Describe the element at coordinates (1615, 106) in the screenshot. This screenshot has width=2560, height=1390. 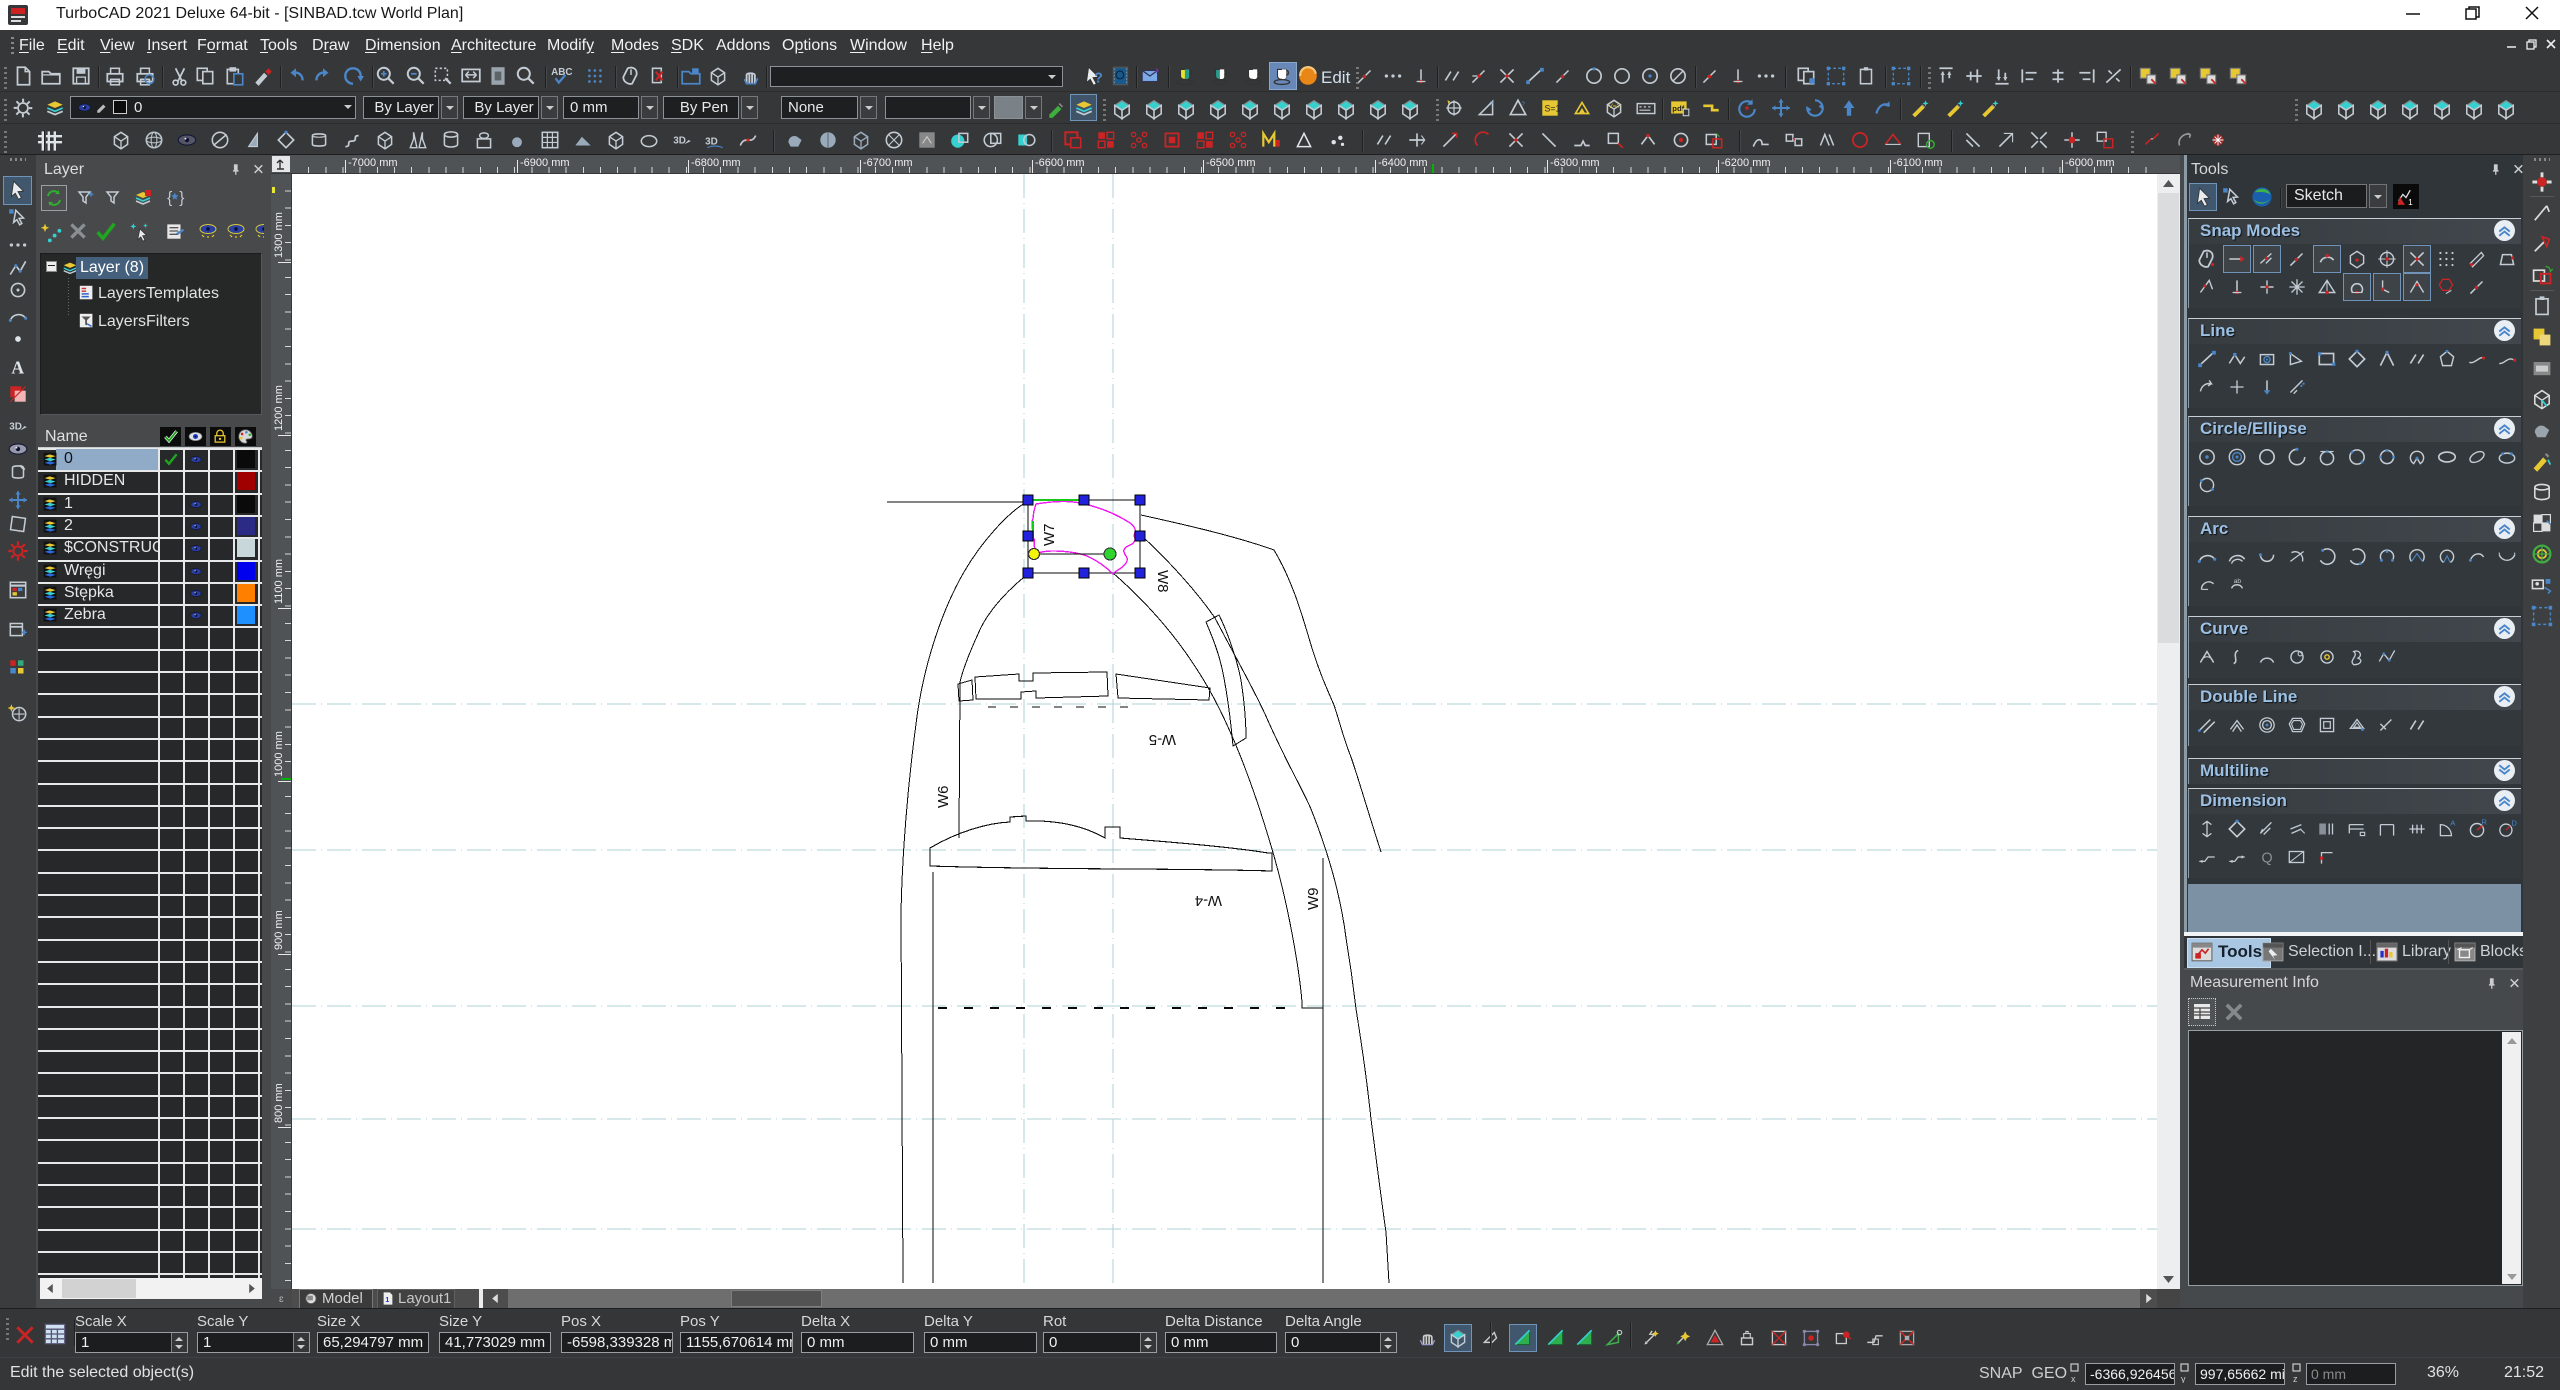
I see `svg-text: V=?` at that location.